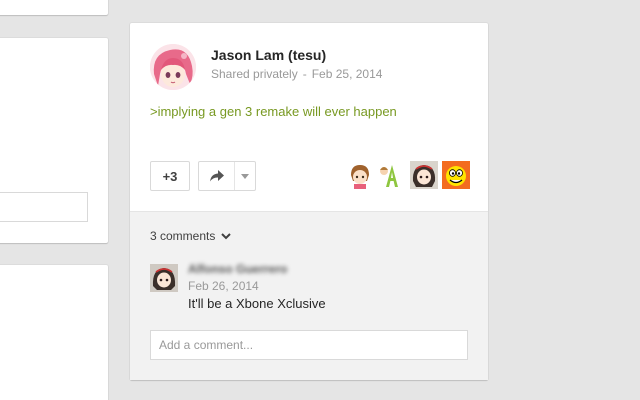 This screenshot has width=640, height=400. Describe the element at coordinates (223, 286) in the screenshot. I see `comment-date: Feb 26, 2014` at that location.